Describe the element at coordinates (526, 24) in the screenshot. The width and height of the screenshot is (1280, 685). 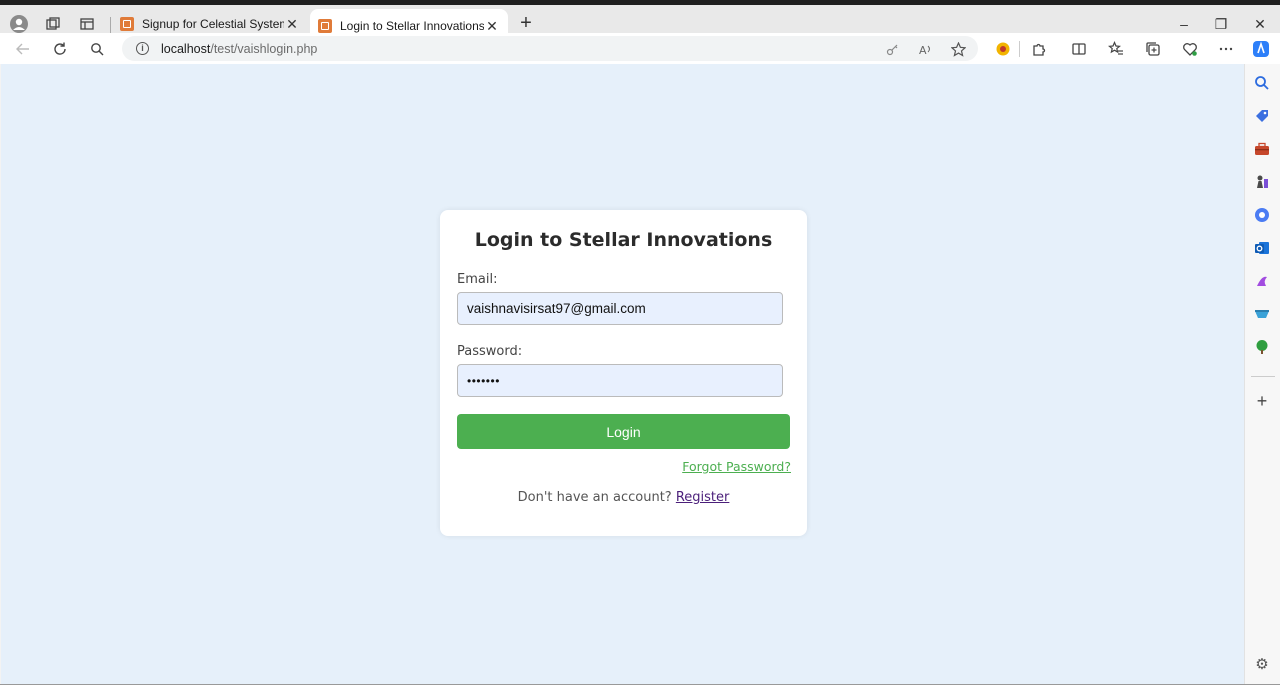
I see `new-tab-button: +` at that location.